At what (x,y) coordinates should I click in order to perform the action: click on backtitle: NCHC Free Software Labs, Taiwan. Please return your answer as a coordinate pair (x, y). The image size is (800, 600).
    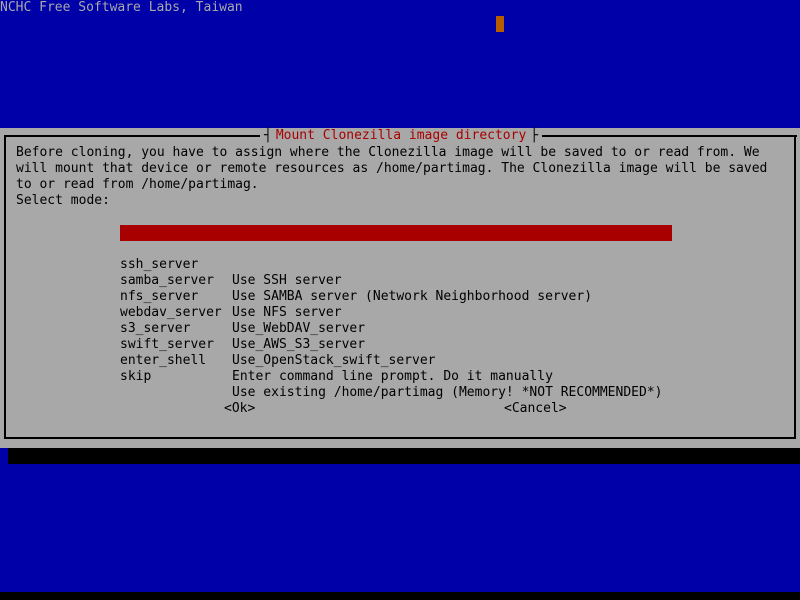
    Looking at the image, I should click on (121, 7).